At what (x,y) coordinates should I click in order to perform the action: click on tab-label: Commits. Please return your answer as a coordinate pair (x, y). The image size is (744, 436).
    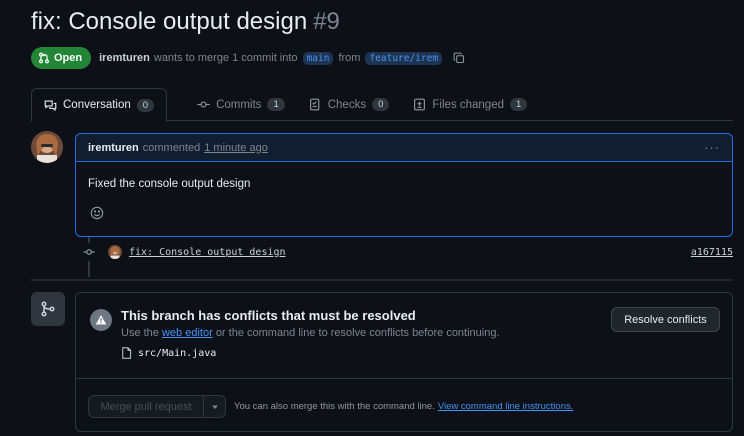
    Looking at the image, I should click on (239, 104).